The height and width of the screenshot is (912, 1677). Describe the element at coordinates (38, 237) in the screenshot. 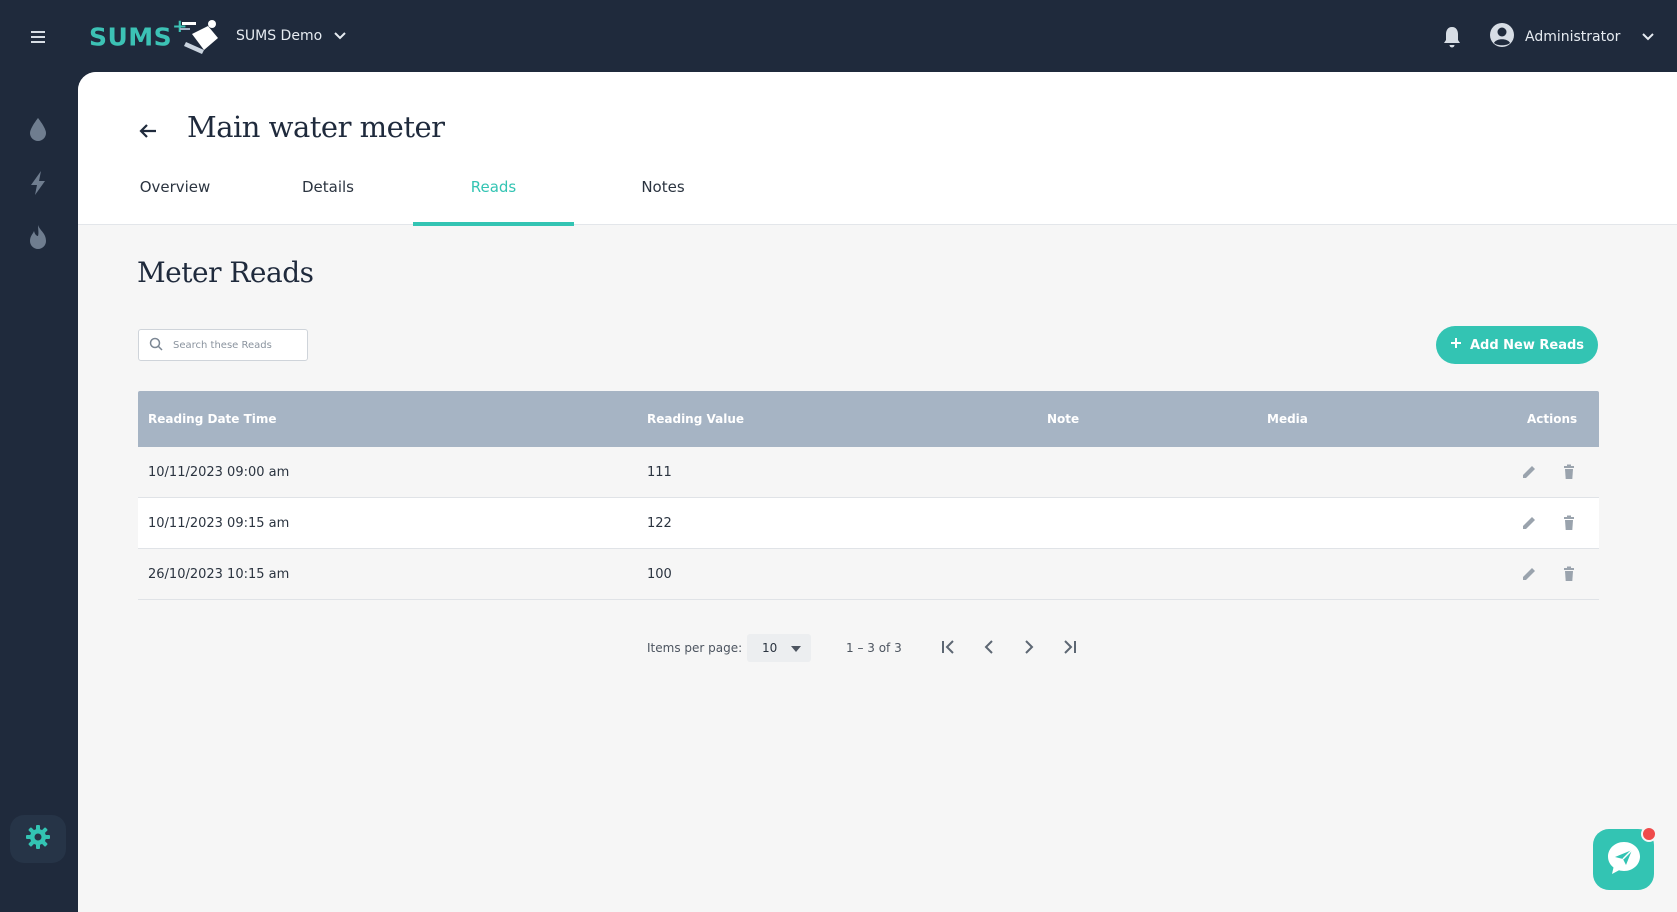

I see `flame-icon` at that location.